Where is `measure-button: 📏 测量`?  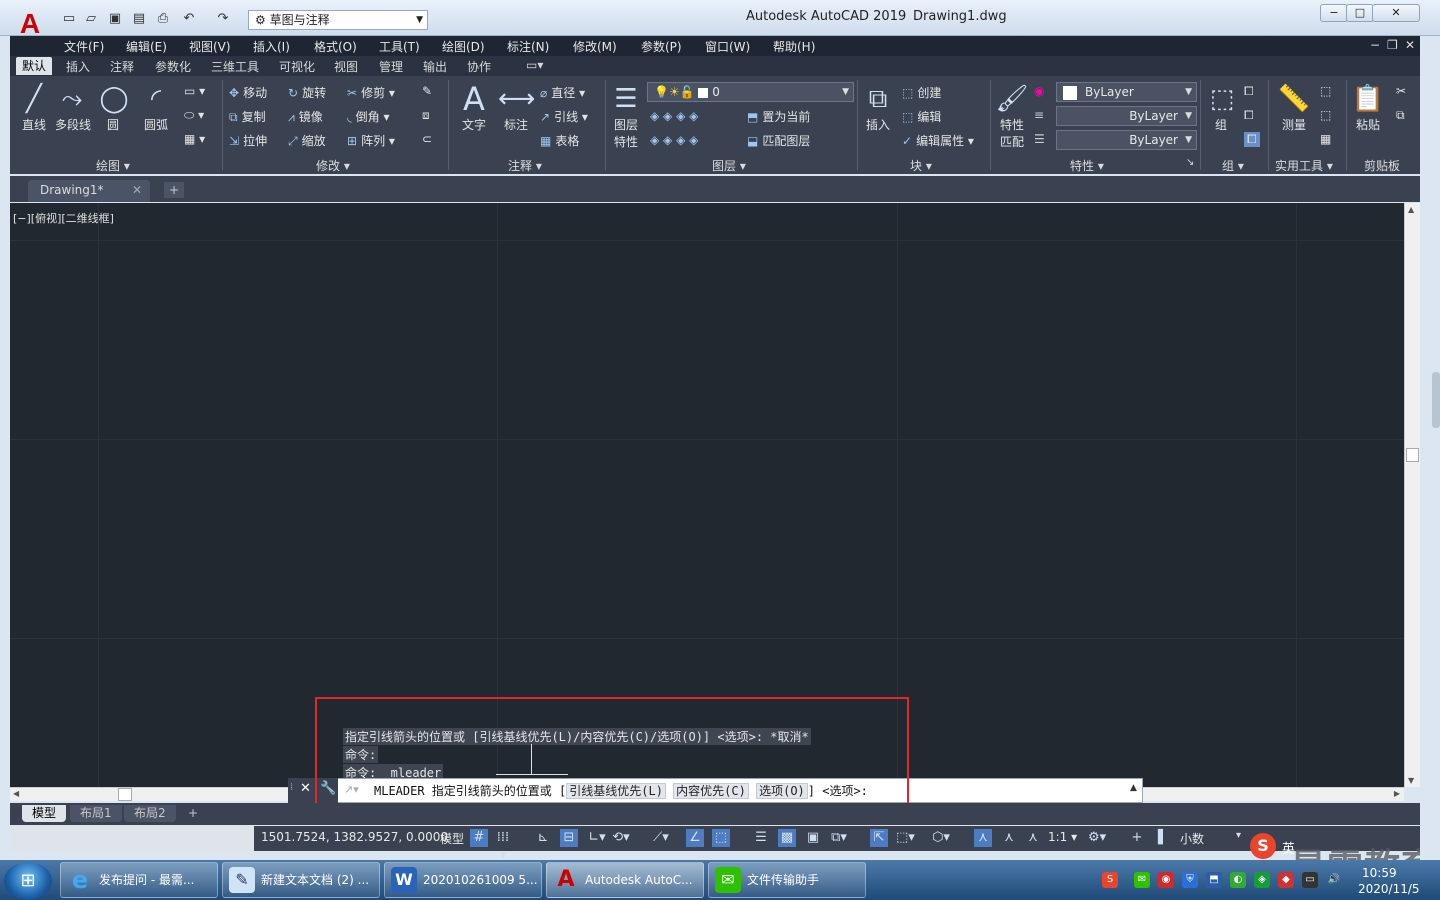
measure-button: 📏 测量 is located at coordinates (1294, 107).